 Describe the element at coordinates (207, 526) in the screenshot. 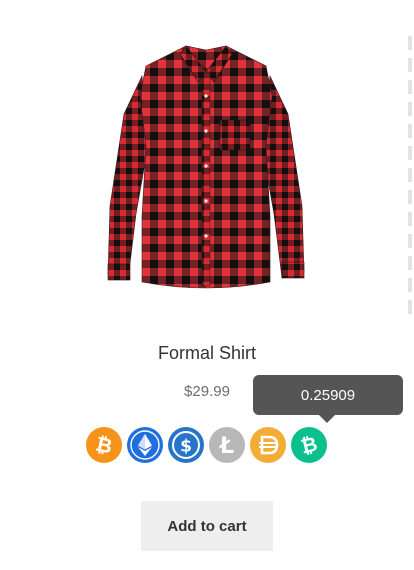

I see `add-to-cart-button: Add to cart` at that location.